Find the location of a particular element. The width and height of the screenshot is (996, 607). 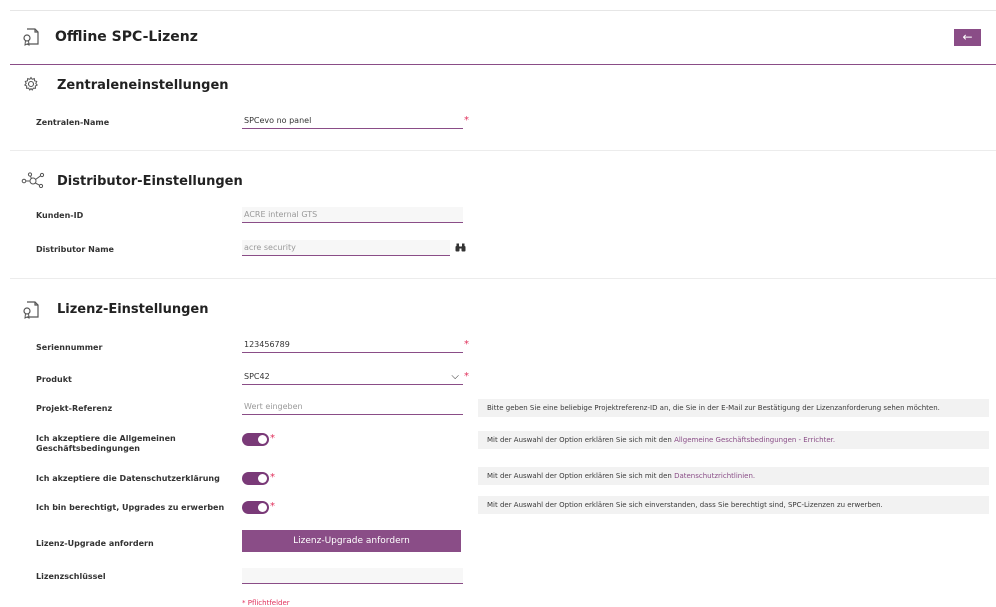

network-nodes-icon is located at coordinates (33, 180).